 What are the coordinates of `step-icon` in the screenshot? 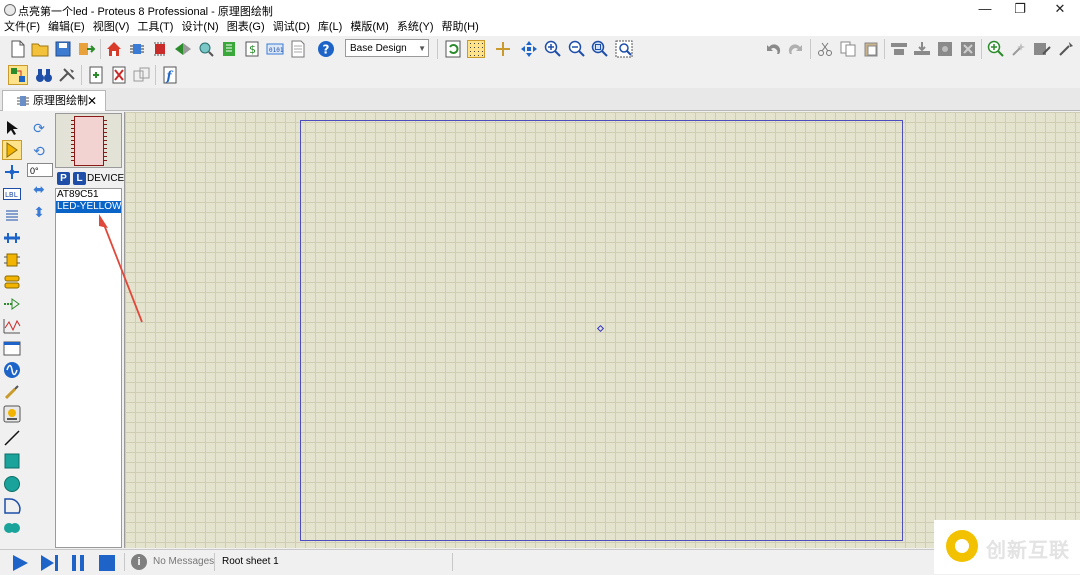 It's located at (49, 562).